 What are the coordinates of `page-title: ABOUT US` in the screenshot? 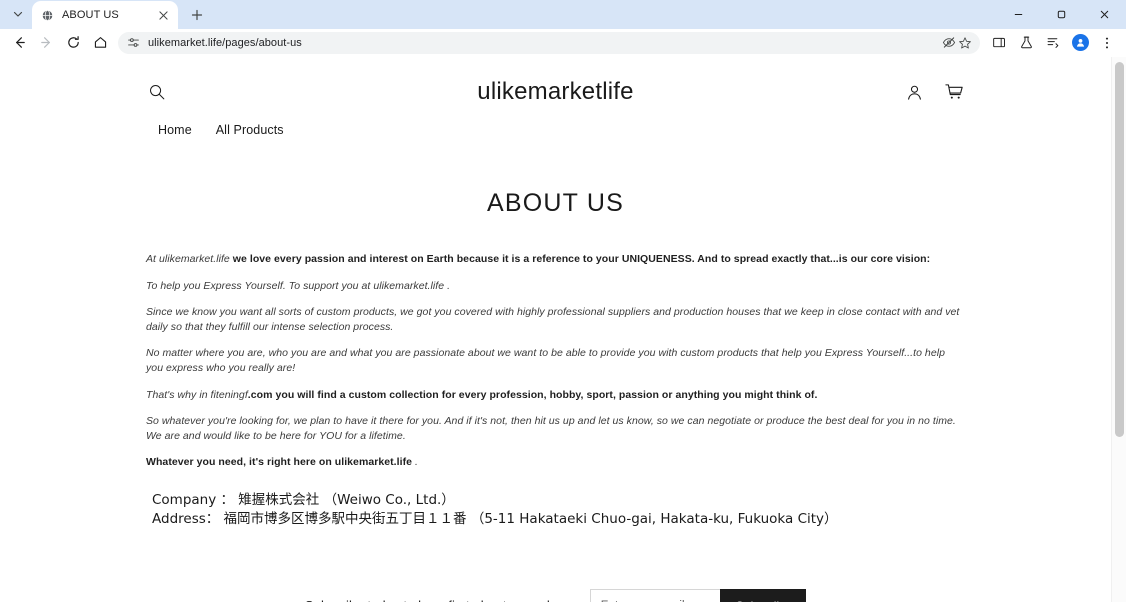 It's located at (555, 203).